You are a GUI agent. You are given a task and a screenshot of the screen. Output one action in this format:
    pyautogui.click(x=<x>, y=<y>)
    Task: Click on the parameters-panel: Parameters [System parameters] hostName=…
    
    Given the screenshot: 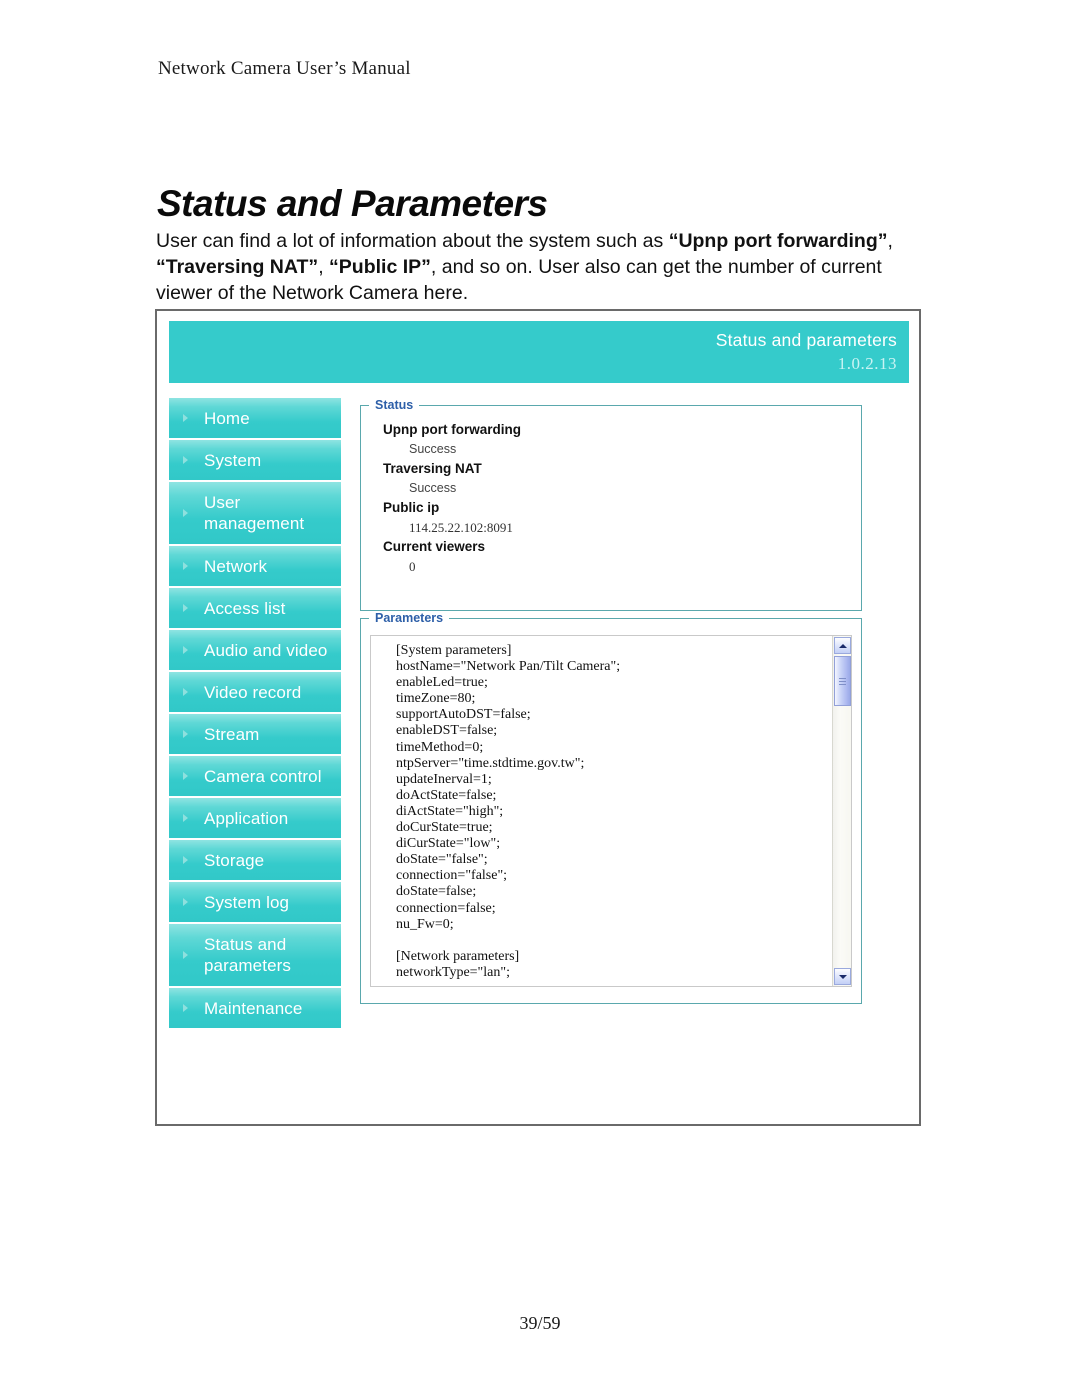 What is the action you would take?
    pyautogui.click(x=611, y=807)
    